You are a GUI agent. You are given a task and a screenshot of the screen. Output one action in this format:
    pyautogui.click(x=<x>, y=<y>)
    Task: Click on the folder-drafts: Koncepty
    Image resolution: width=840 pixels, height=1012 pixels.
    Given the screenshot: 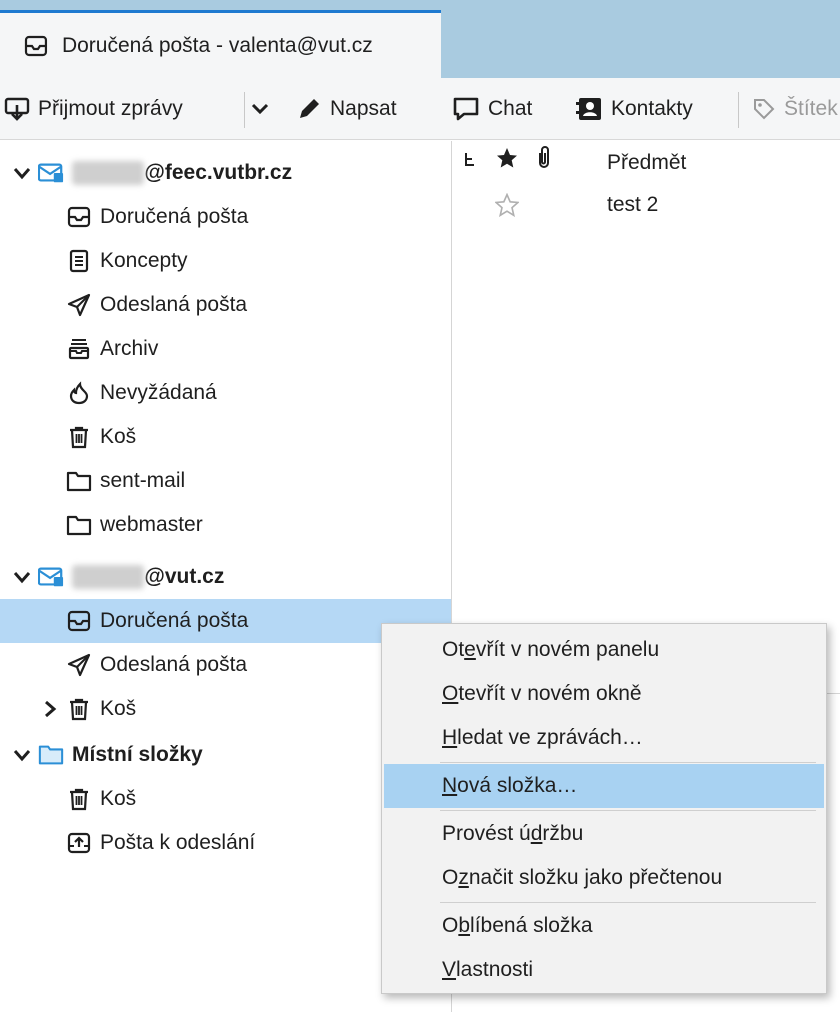 What is the action you would take?
    pyautogui.click(x=225, y=261)
    